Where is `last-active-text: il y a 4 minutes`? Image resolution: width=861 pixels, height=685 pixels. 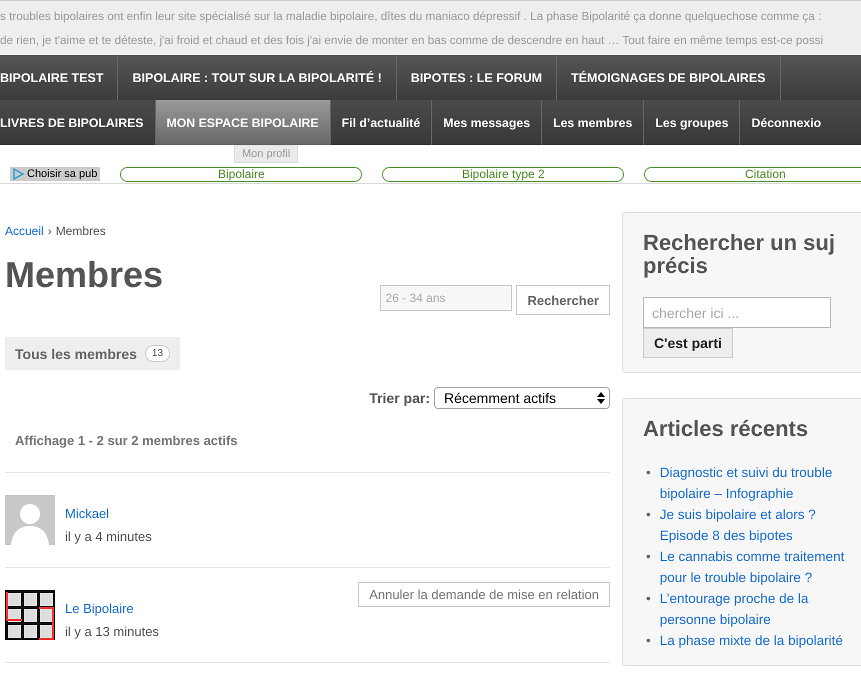 last-active-text: il y a 4 minutes is located at coordinates (108, 536).